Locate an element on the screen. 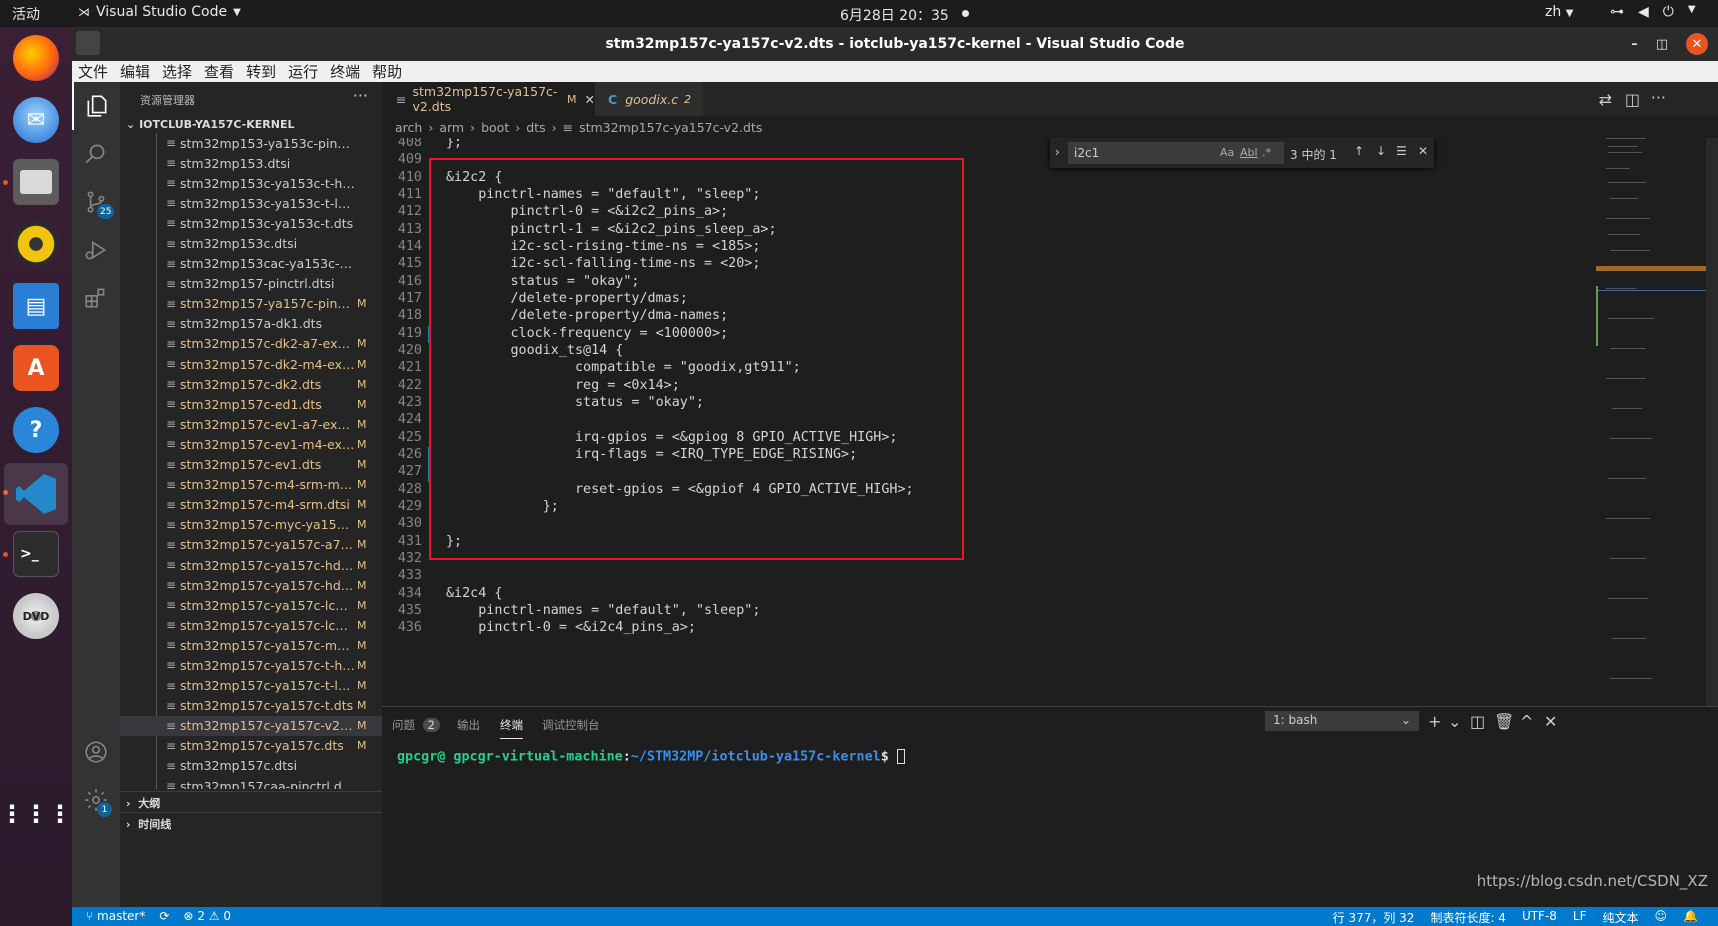 This screenshot has height=926, width=1718. dvd-icon: DVD is located at coordinates (36, 616).